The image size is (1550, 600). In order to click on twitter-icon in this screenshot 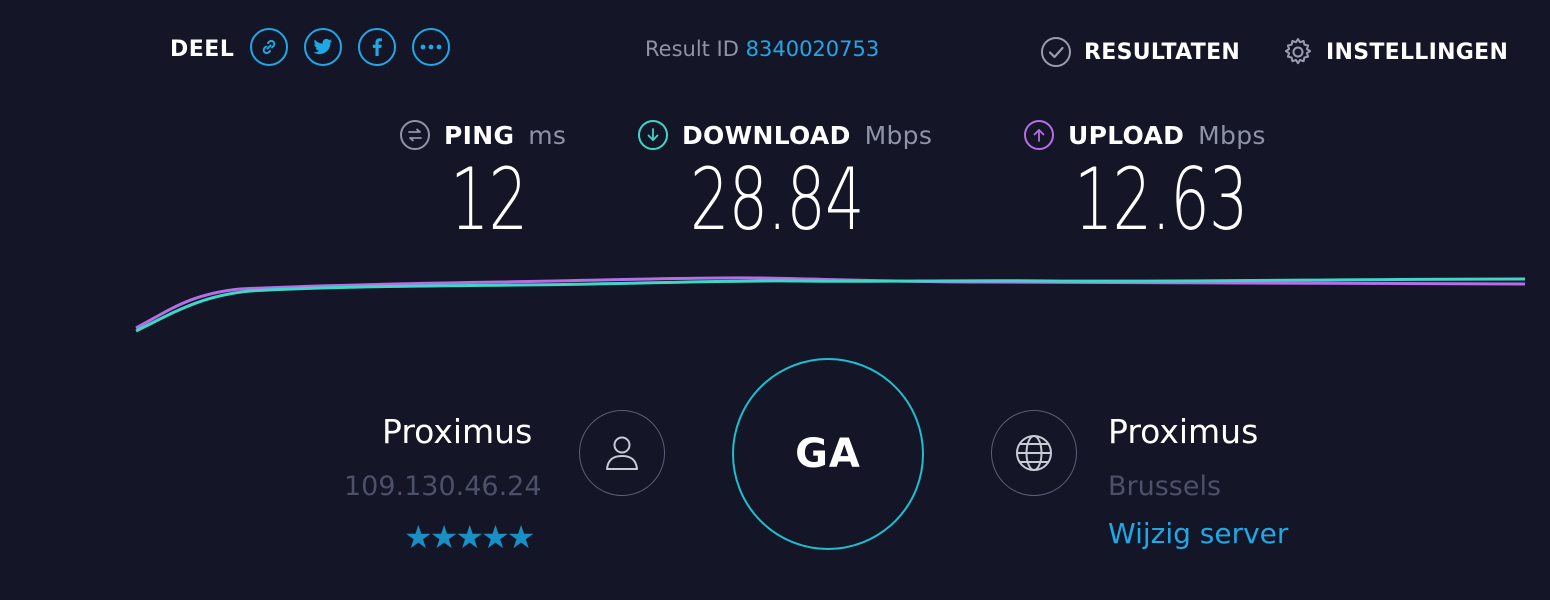, I will do `click(323, 46)`.